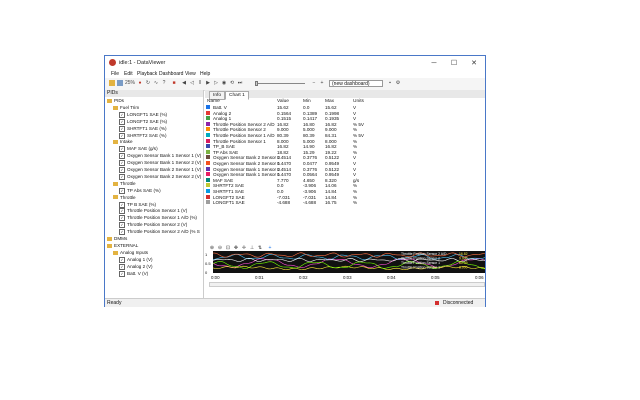 This screenshot has width=640, height=400. Describe the element at coordinates (134, 252) in the screenshot. I see `tree-item-label: Analog Inputs` at that location.